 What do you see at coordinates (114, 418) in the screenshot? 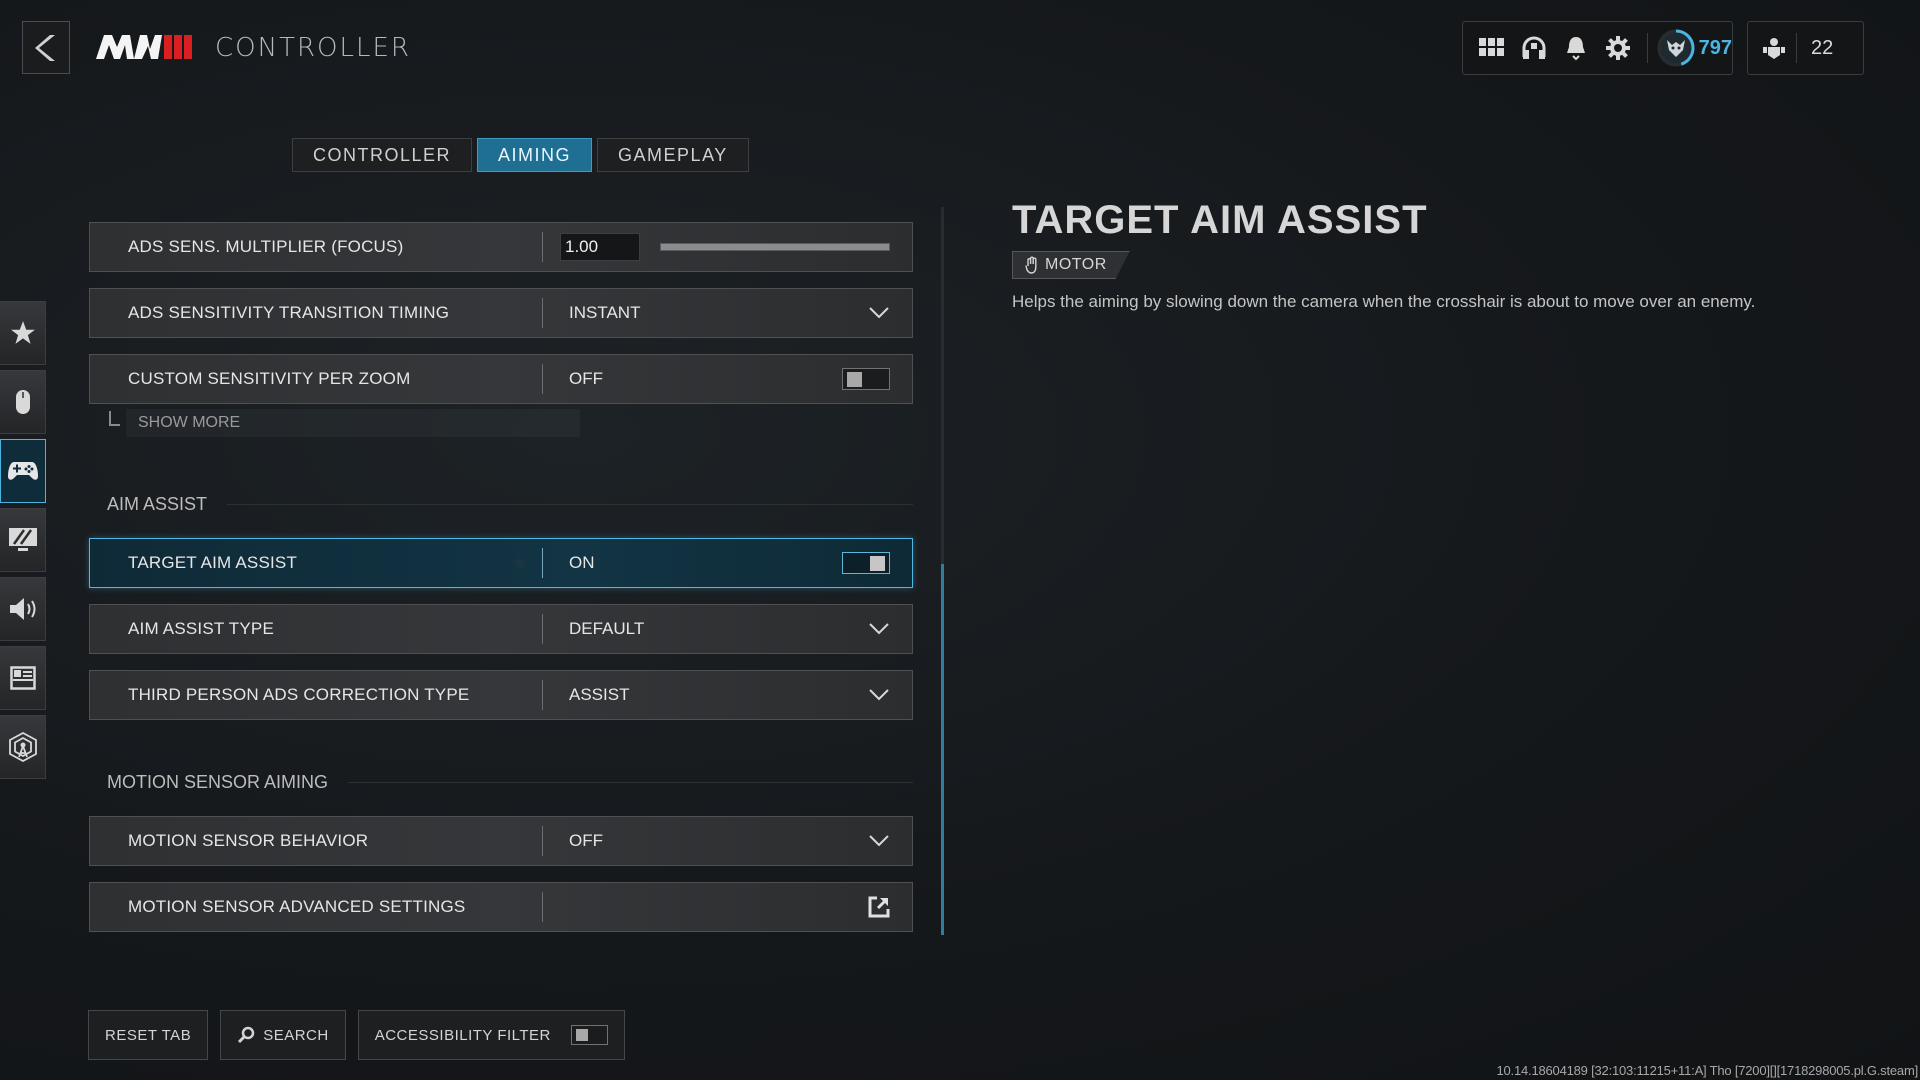
I see `tree-branch-icon` at bounding box center [114, 418].